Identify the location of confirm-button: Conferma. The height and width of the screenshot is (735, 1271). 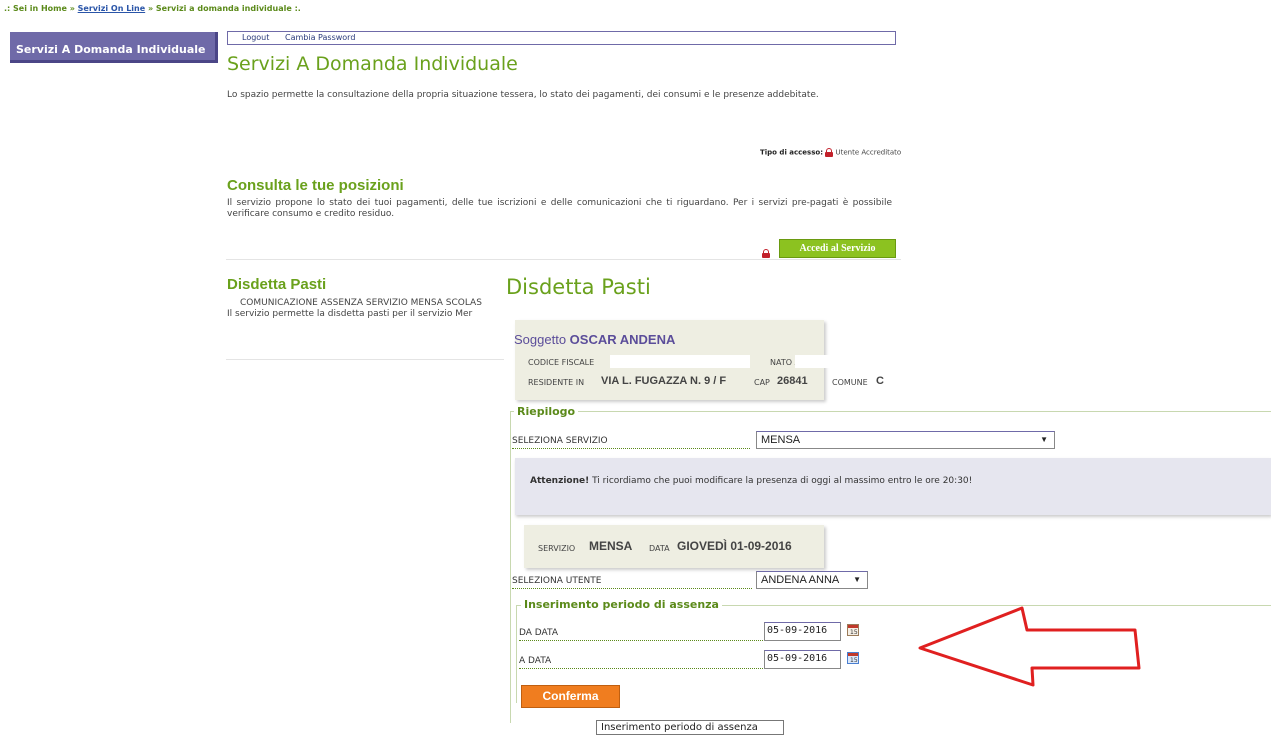
(570, 696).